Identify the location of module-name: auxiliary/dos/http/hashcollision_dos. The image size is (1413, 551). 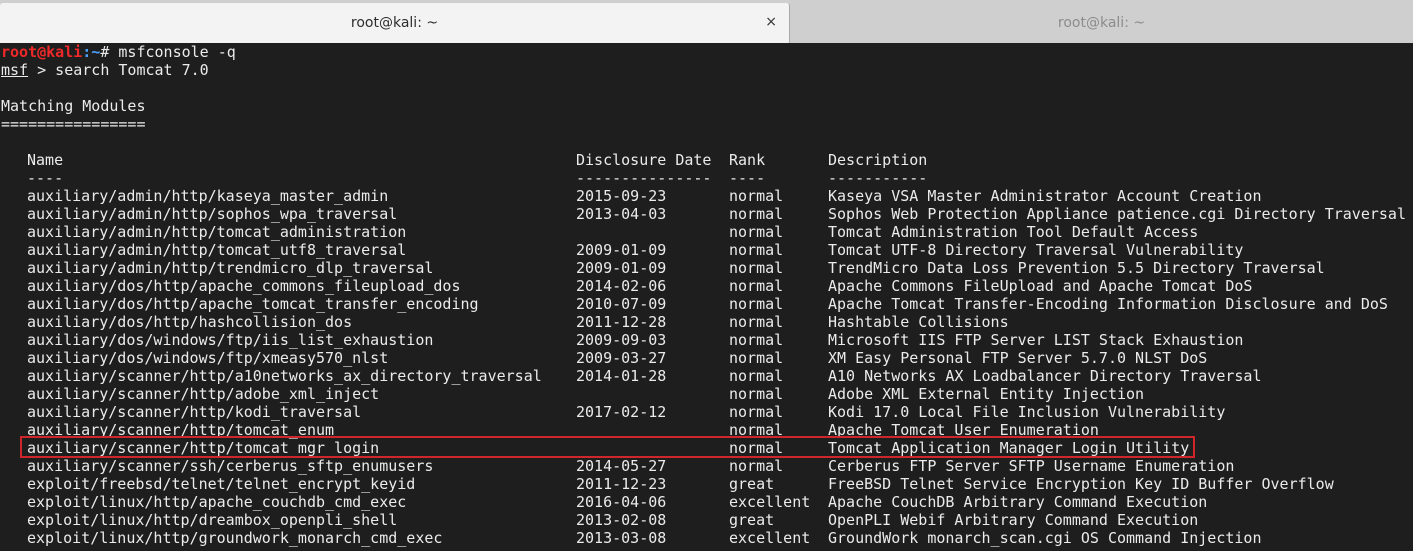
(190, 322).